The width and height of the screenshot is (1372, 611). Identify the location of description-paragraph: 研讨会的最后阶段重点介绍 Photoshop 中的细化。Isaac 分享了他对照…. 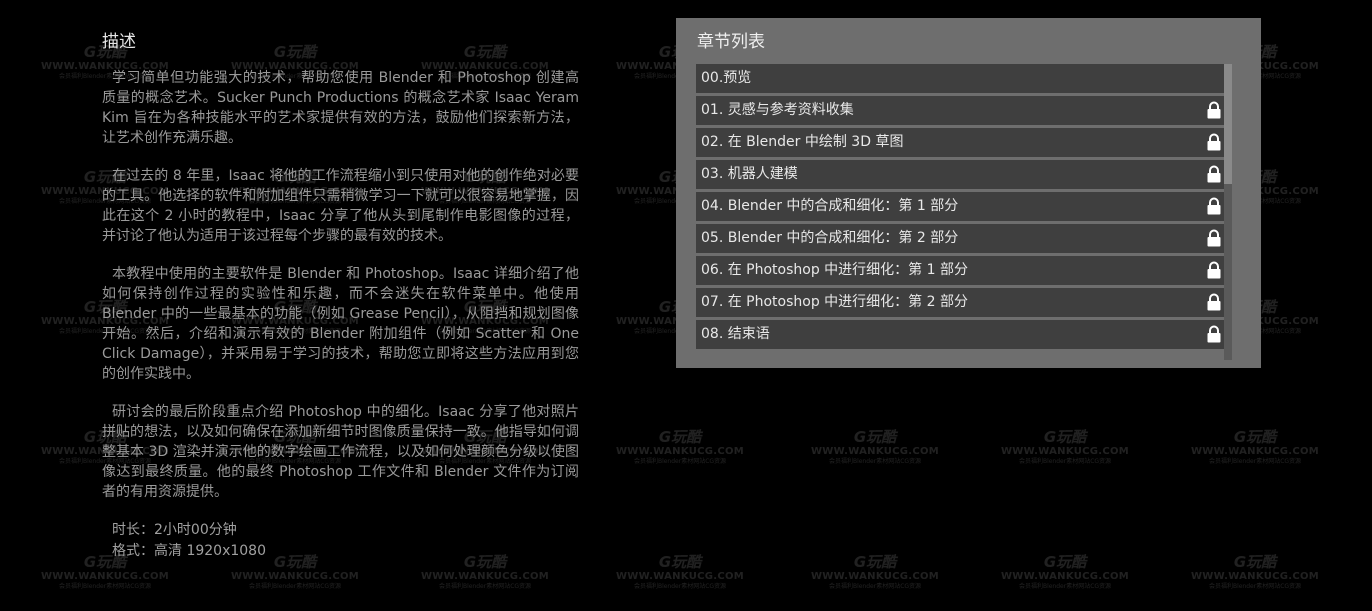
(340, 452).